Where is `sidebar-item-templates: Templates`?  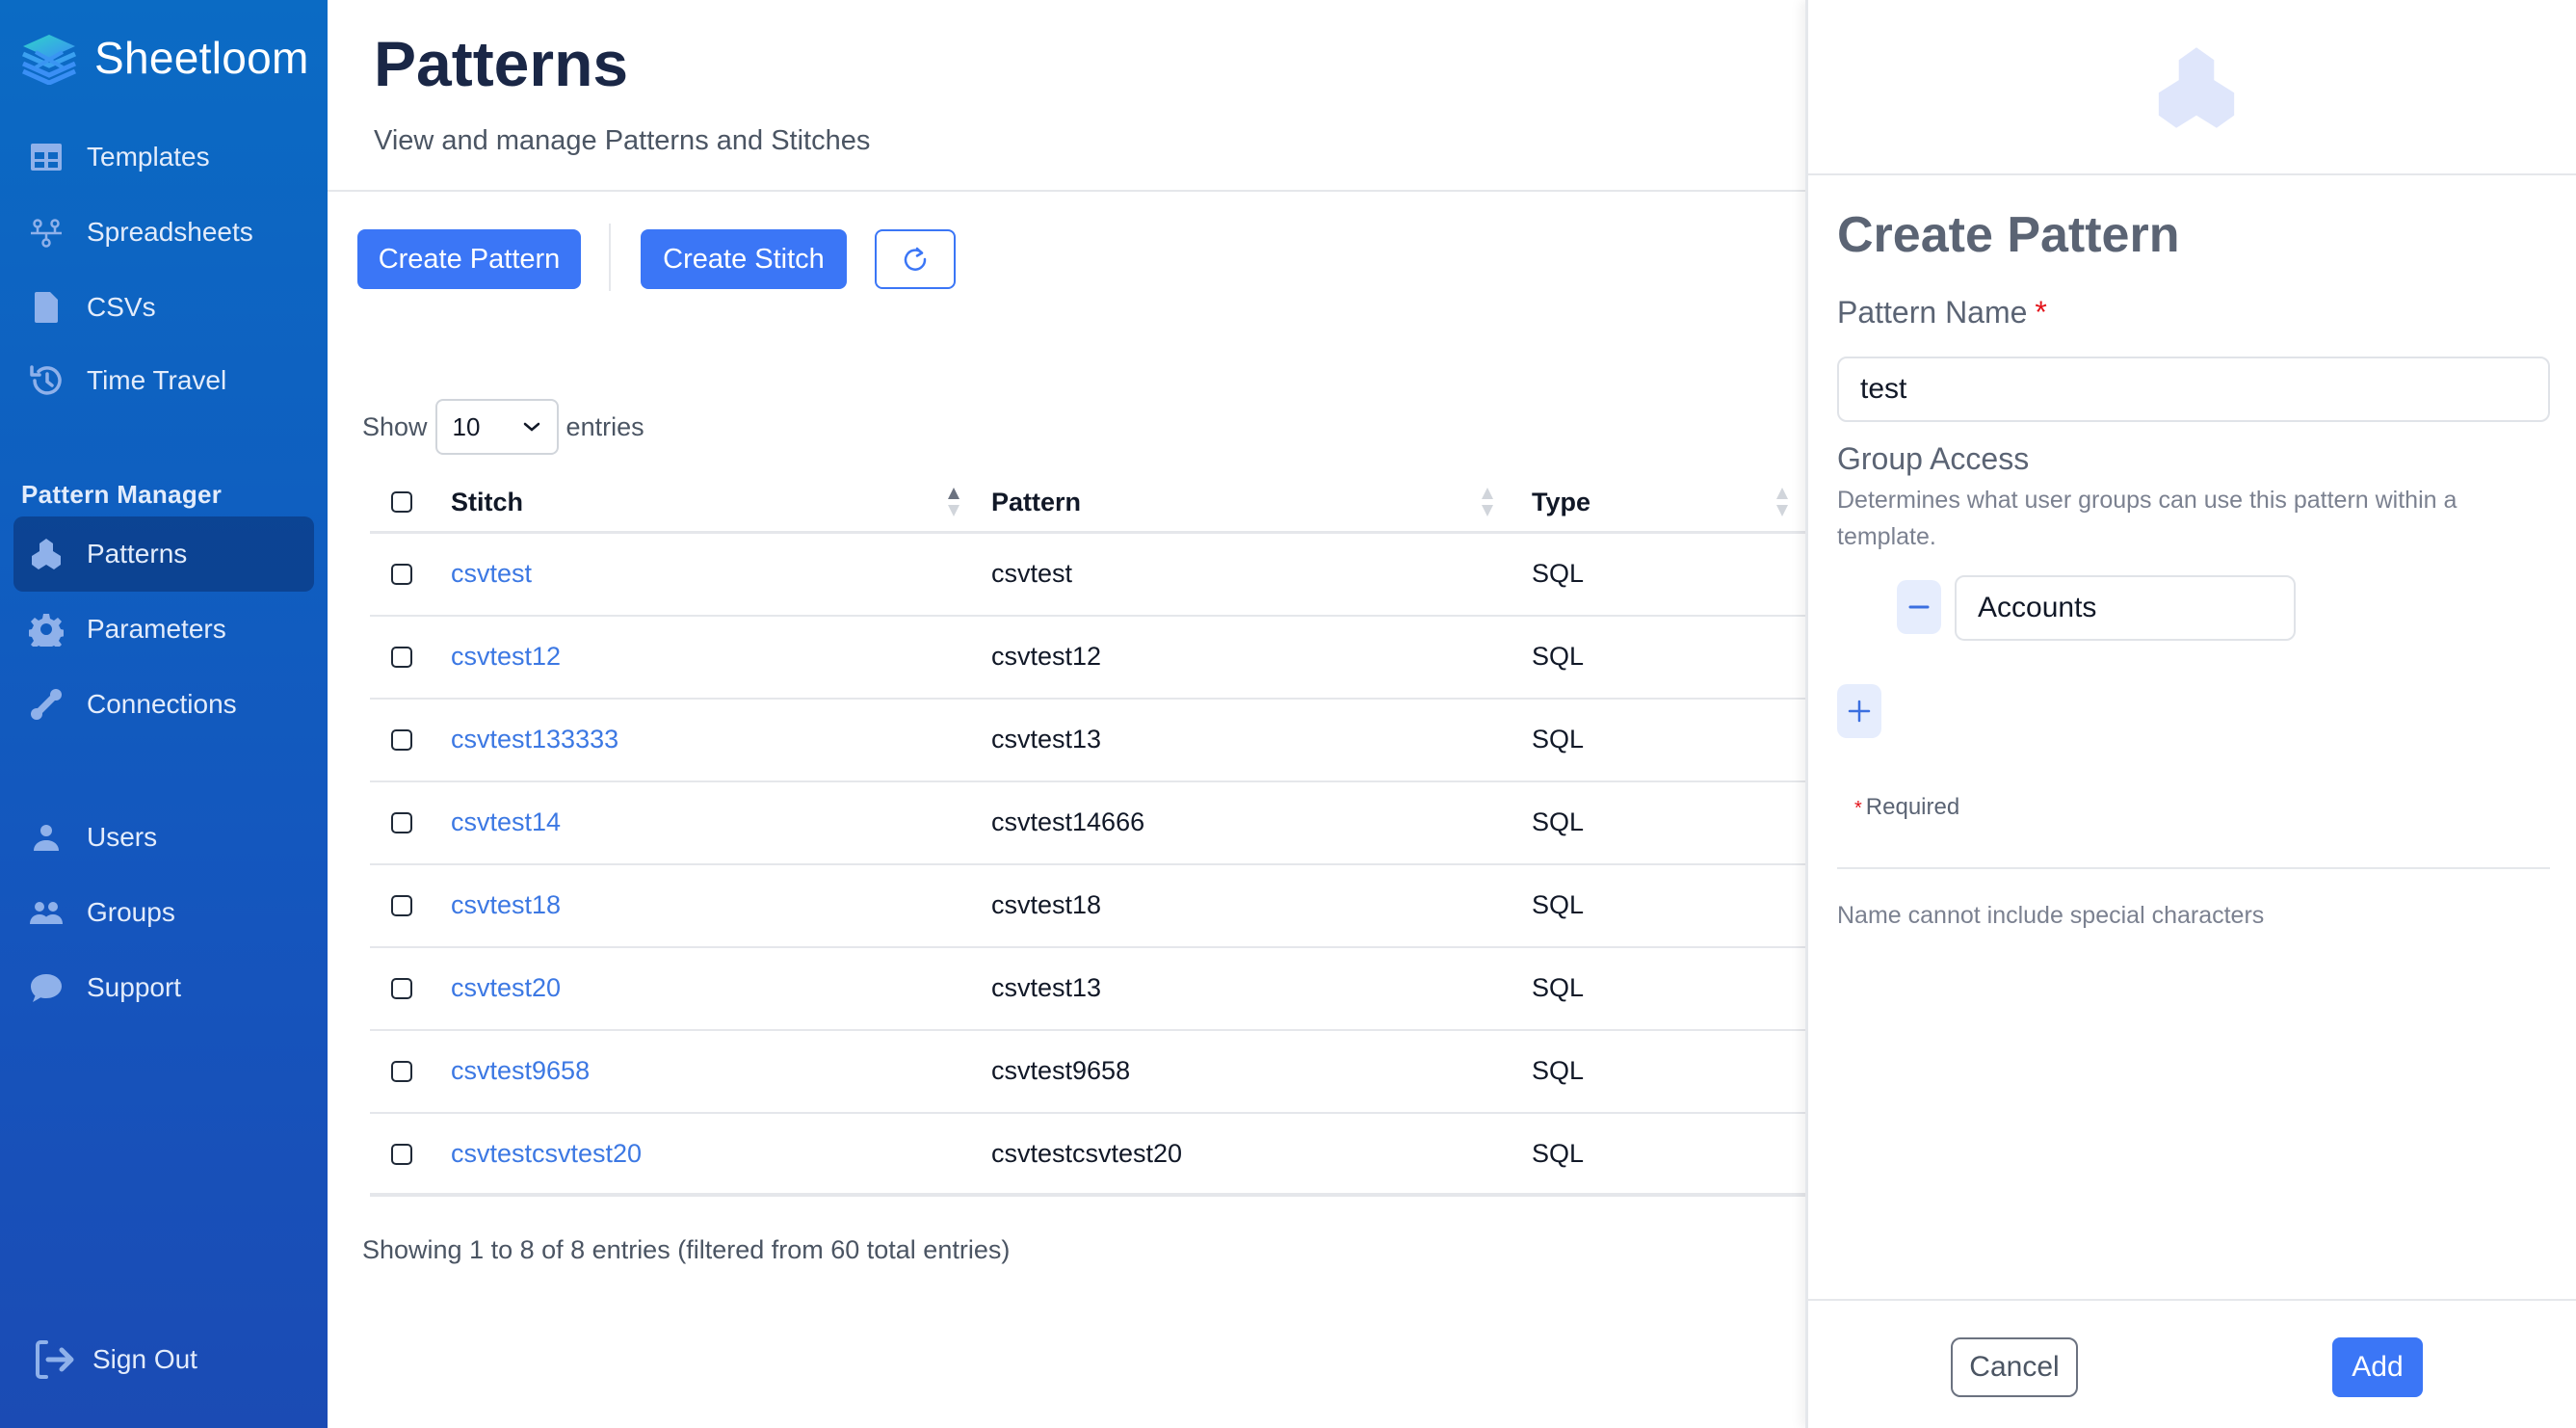
sidebar-item-templates: Templates is located at coordinates (164, 157).